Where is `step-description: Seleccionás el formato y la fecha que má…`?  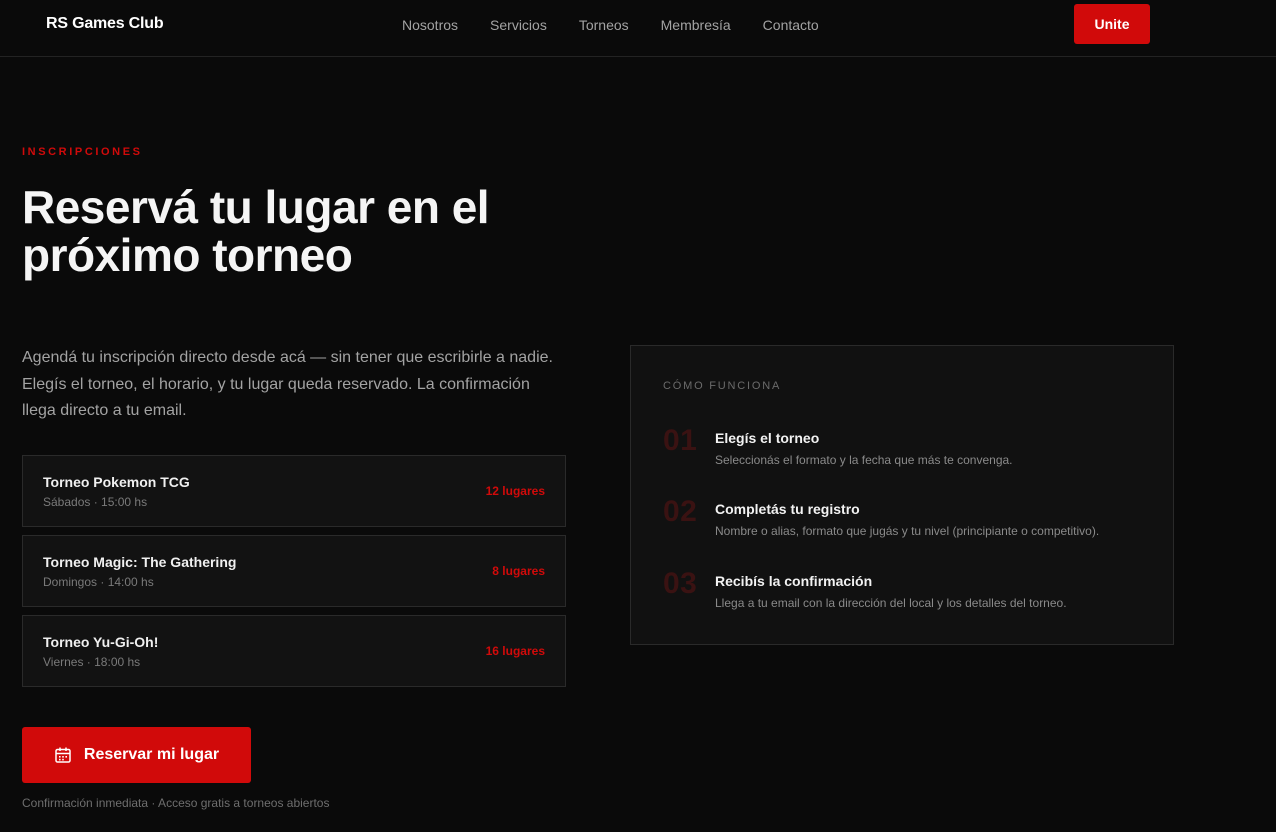 step-description: Seleccionás el formato y la fecha que má… is located at coordinates (864, 460).